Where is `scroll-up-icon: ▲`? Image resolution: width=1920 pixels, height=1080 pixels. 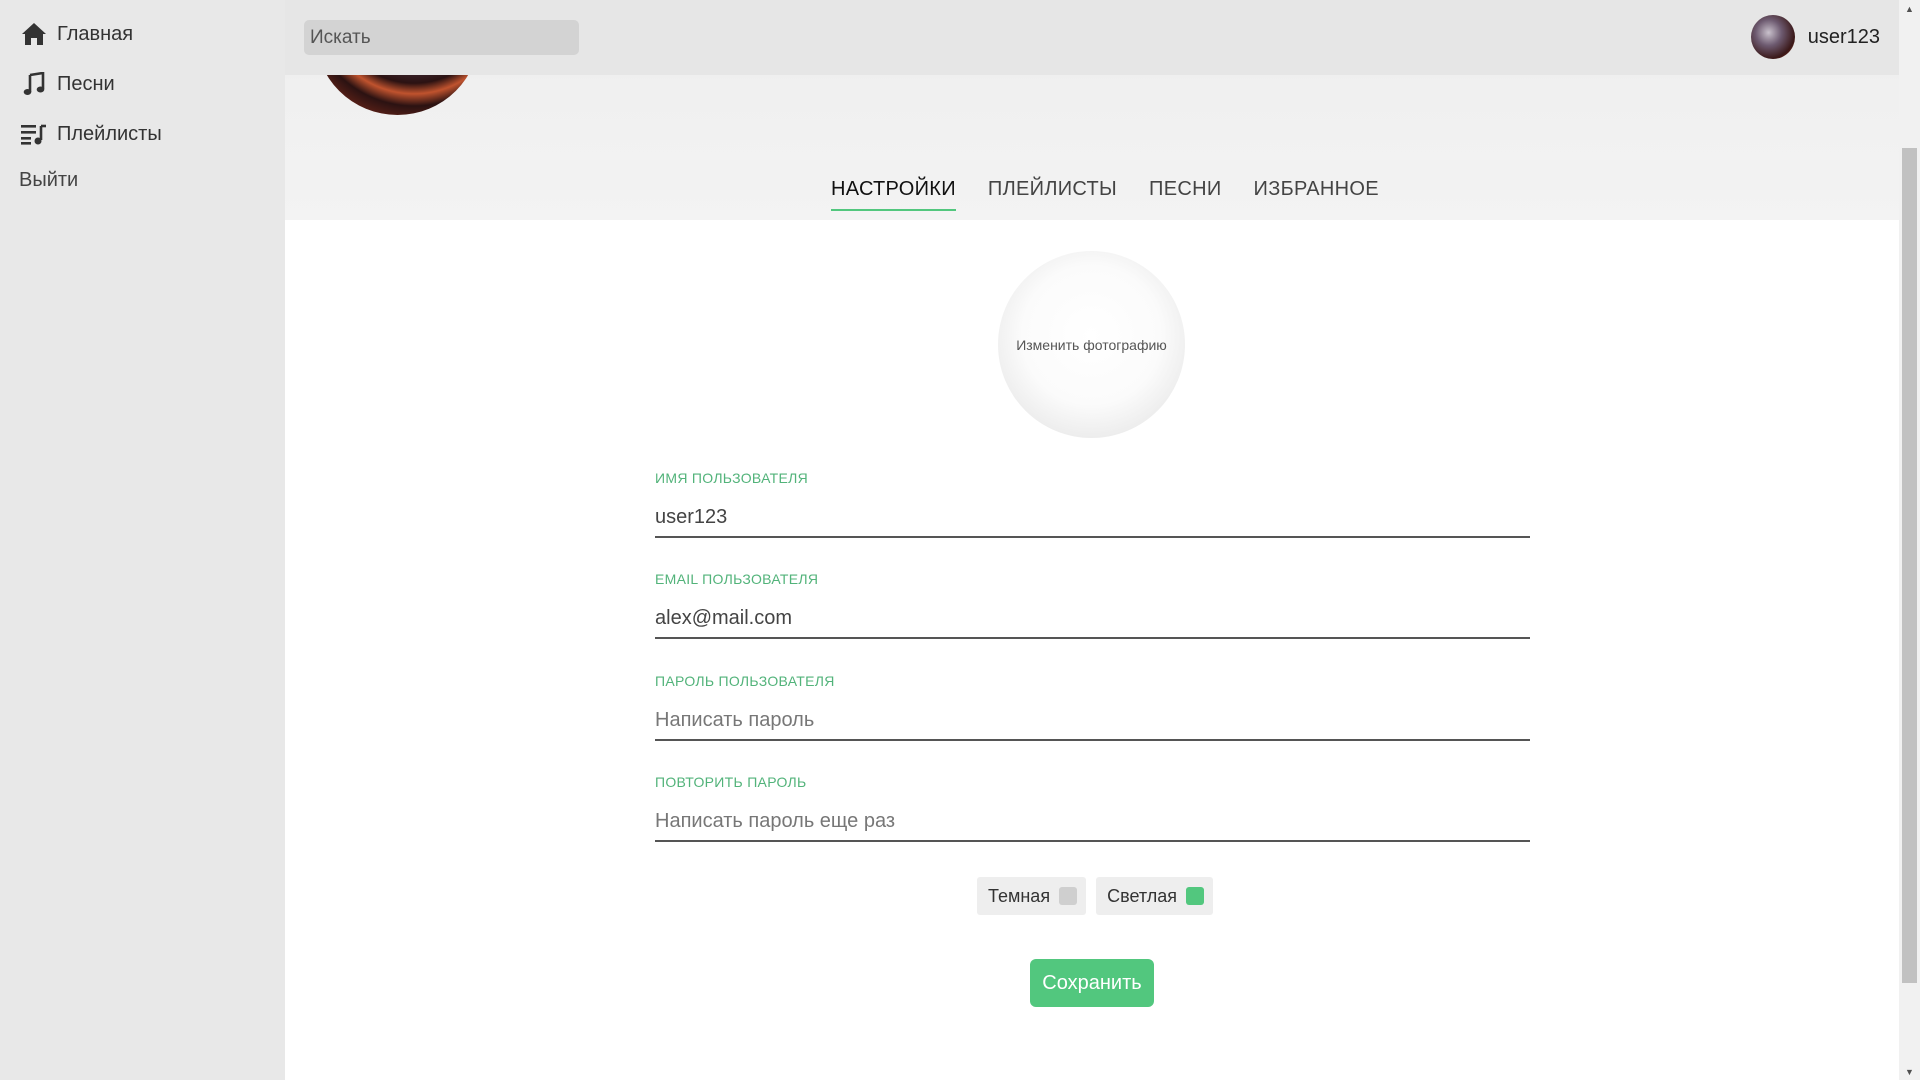
scroll-up-icon: ▲ is located at coordinates (1909, 8).